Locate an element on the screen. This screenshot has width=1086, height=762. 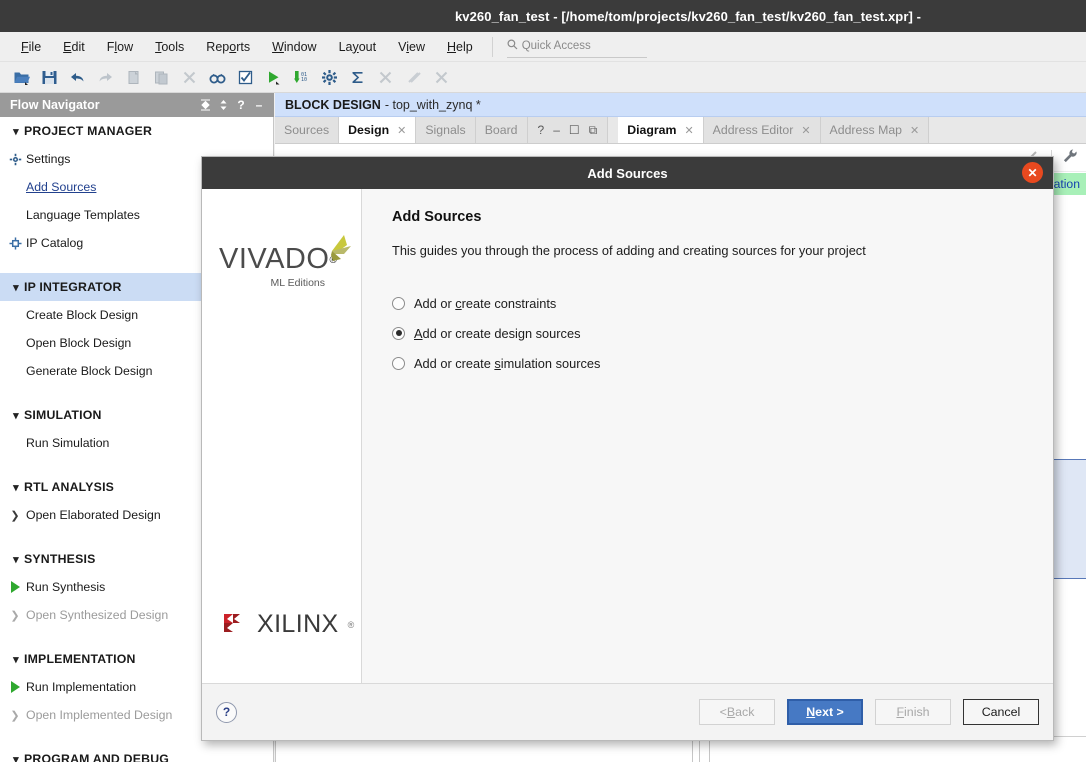
back-button: < Back is located at coordinates (737, 712).